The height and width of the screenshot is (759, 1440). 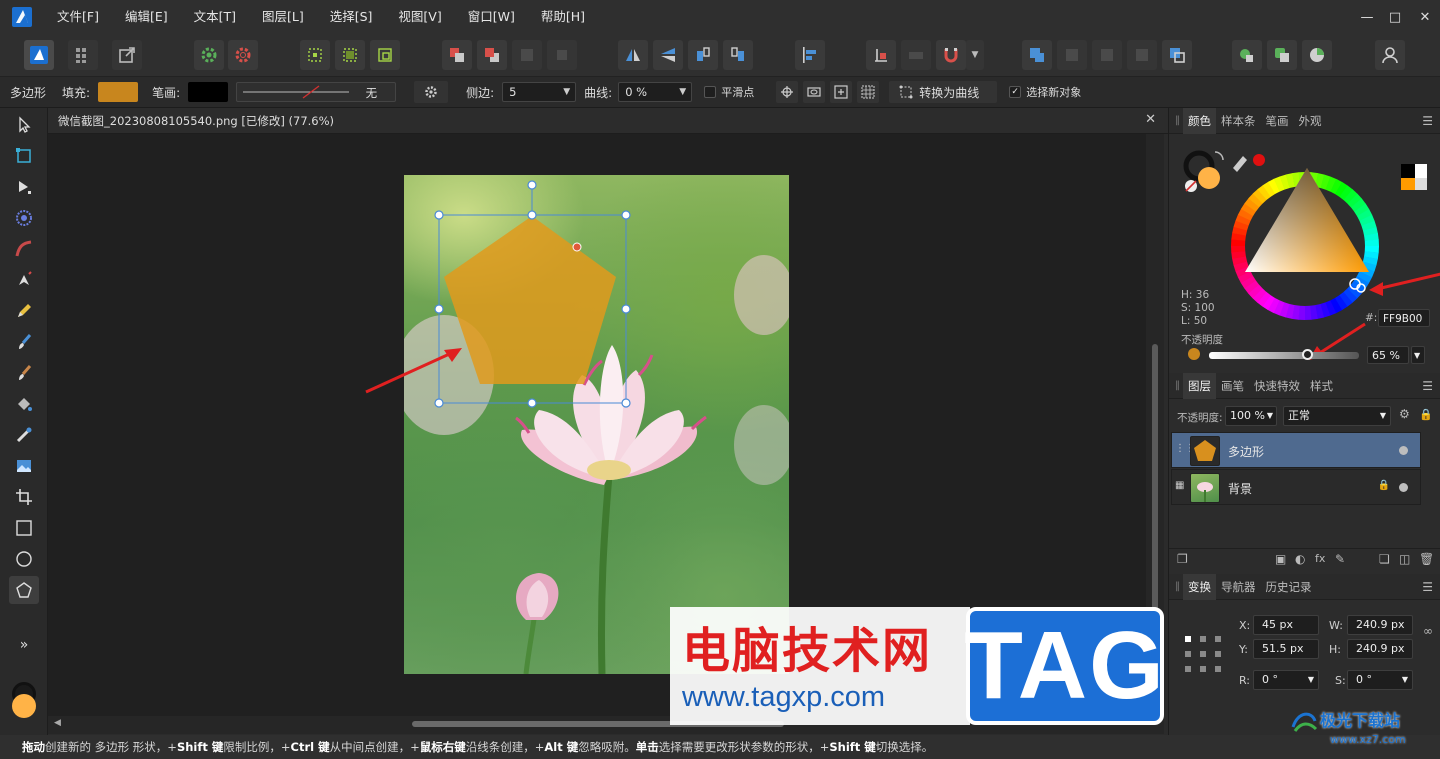 What do you see at coordinates (539, 92) in the screenshot?
I see `sides-input: 5 ▼` at bounding box center [539, 92].